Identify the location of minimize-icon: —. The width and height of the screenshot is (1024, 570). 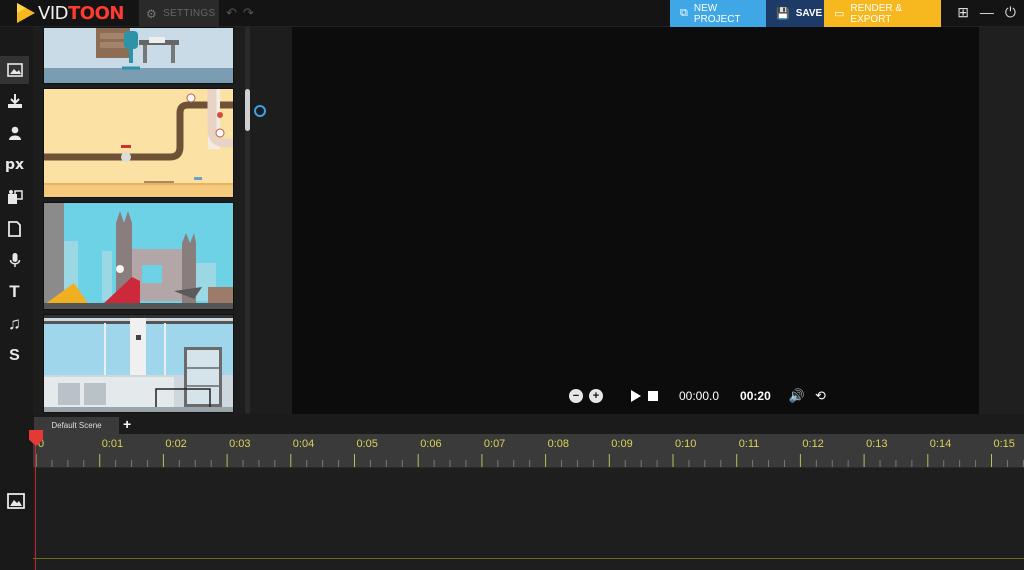
(987, 12).